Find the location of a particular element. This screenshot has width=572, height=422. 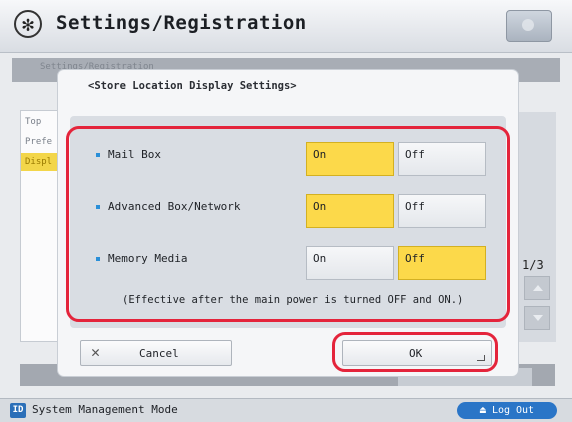

logout-button: ⏏ Log Out is located at coordinates (507, 410).